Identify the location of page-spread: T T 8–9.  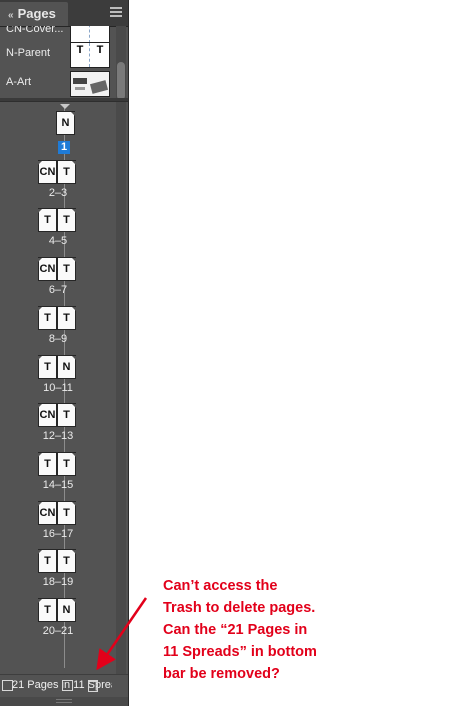
(58, 329).